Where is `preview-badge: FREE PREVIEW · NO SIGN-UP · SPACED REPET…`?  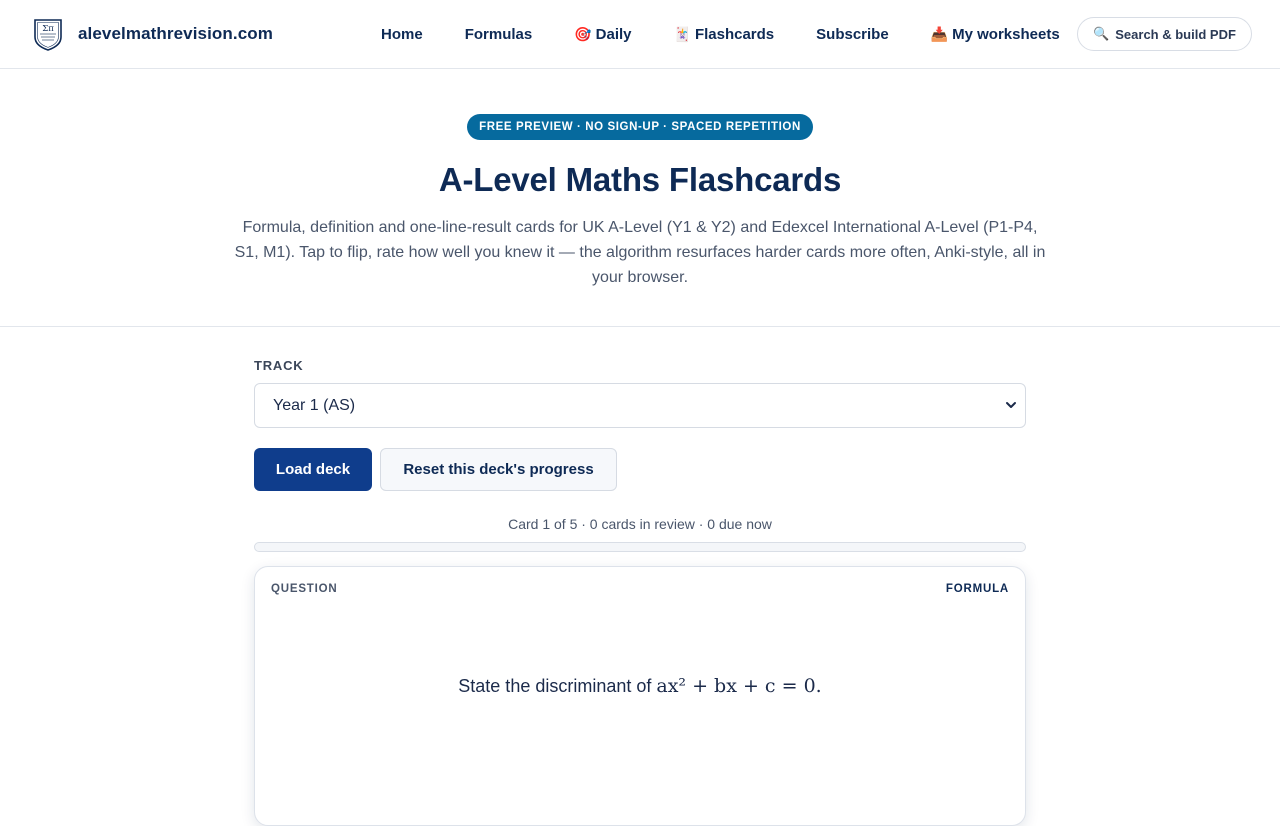
preview-badge: FREE PREVIEW · NO SIGN-UP · SPACED REPET… is located at coordinates (640, 127).